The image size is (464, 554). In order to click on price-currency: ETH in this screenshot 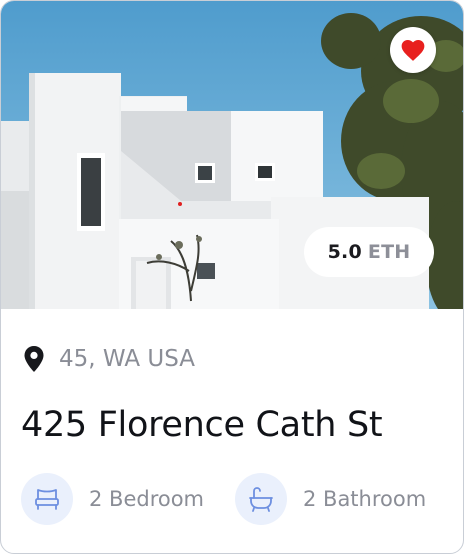, I will do `click(389, 252)`.